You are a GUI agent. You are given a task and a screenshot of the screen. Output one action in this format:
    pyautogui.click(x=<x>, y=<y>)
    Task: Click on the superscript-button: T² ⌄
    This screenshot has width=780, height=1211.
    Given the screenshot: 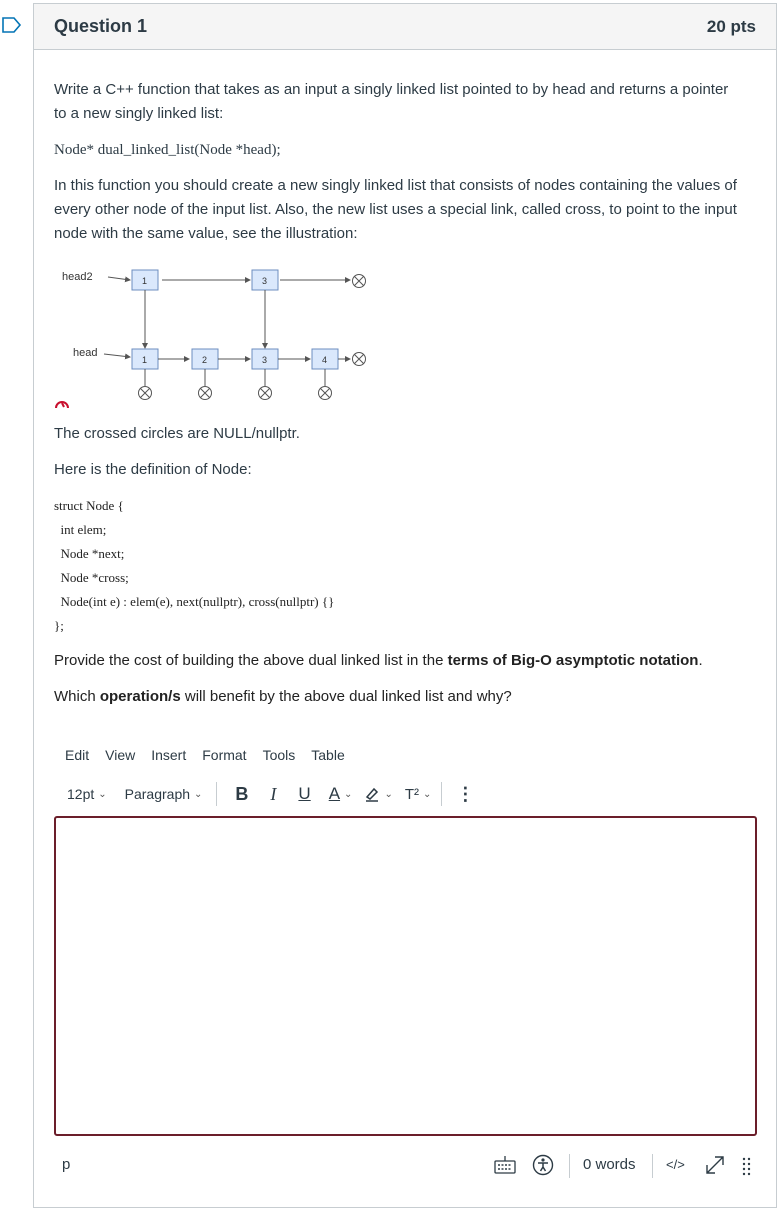 What is the action you would take?
    pyautogui.click(x=418, y=794)
    